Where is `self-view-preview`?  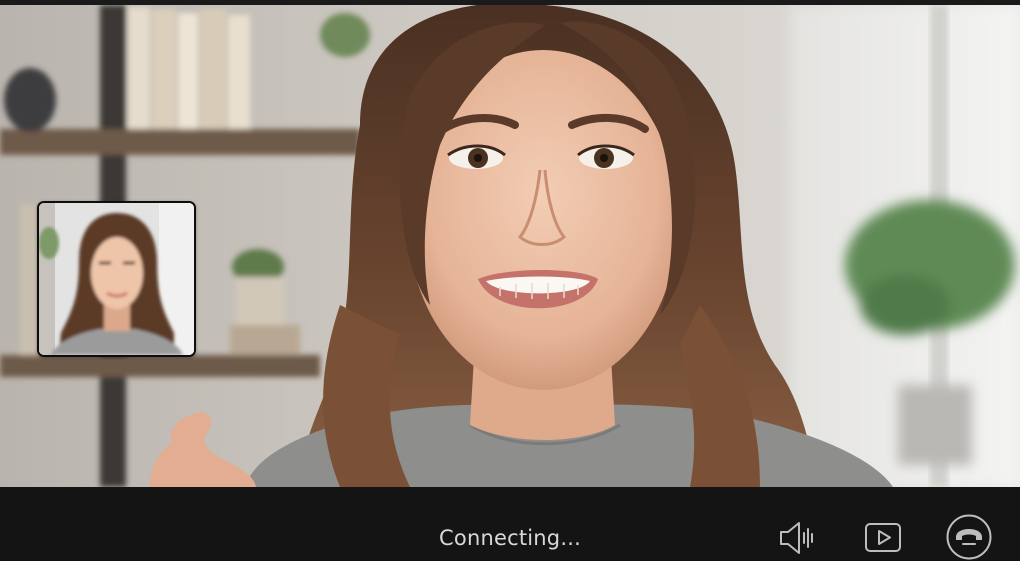
self-view-preview is located at coordinates (116, 279).